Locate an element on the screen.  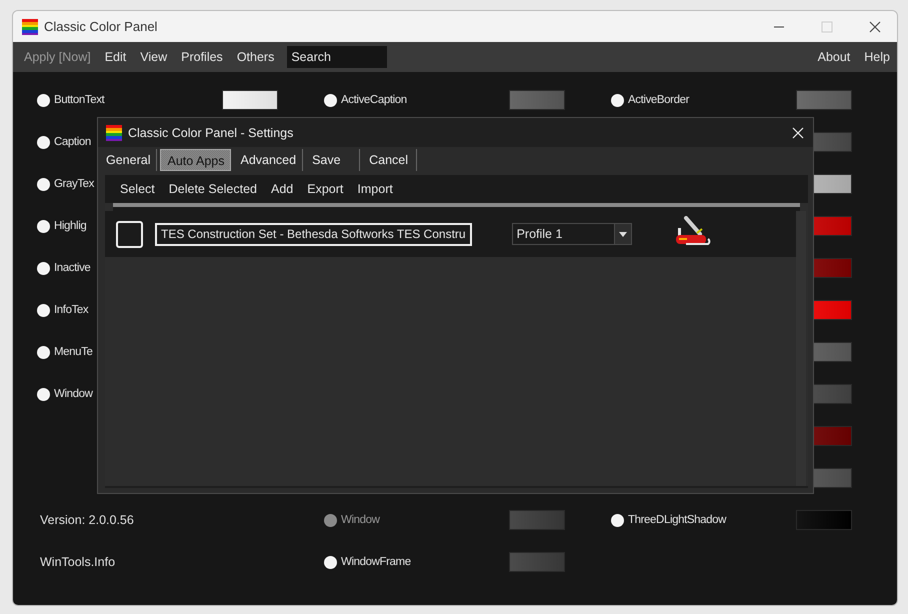
tab: Auto Apps is located at coordinates (196, 160).